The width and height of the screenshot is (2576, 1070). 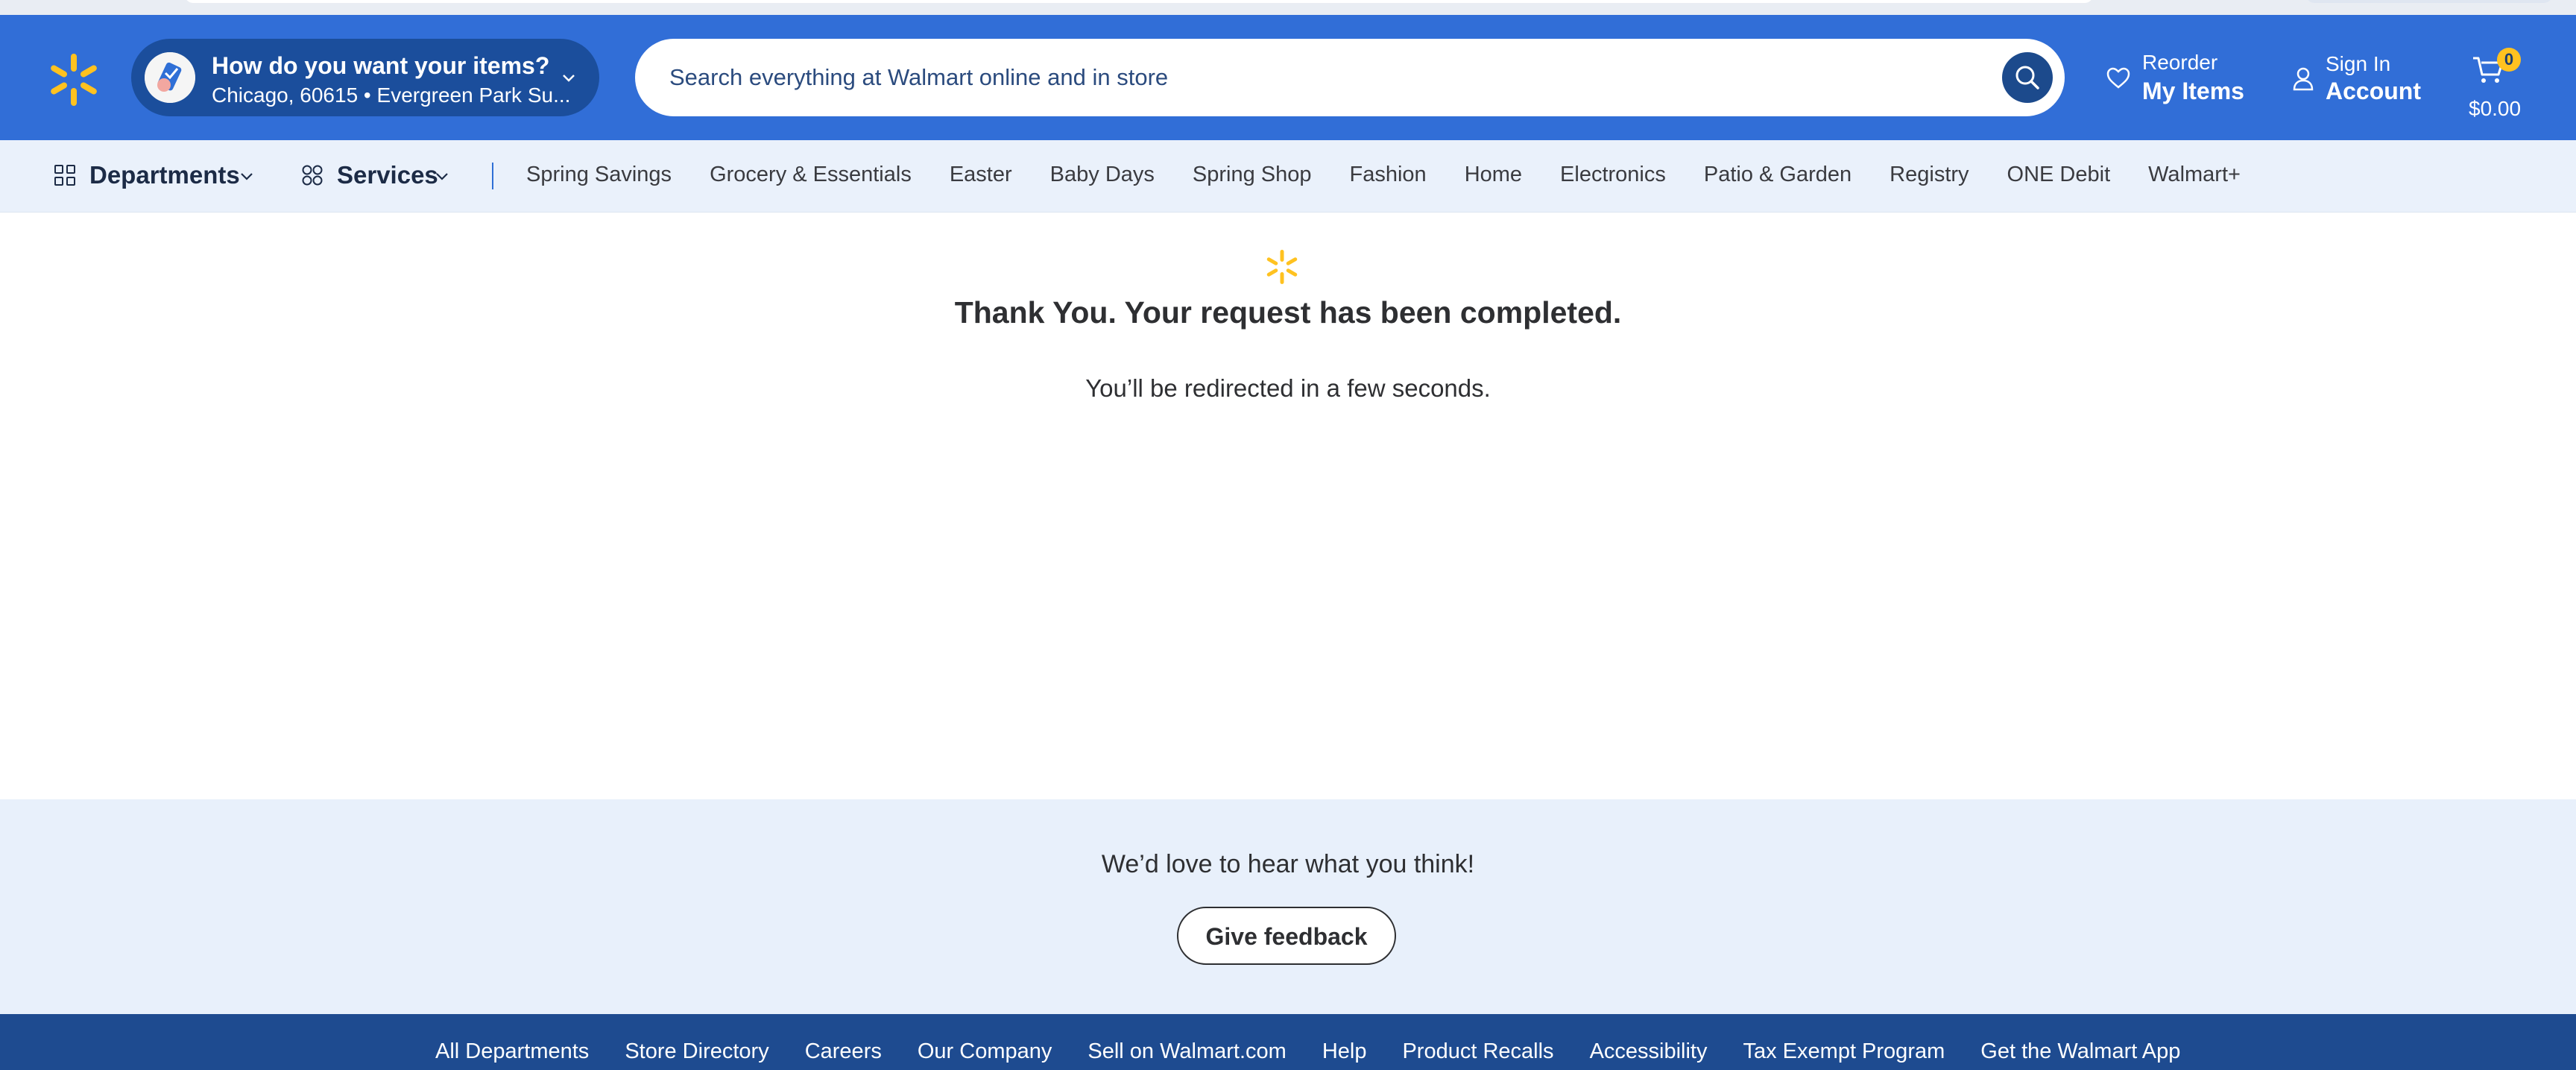 I want to click on nav-link-baby-days: Baby Days, so click(x=1102, y=175).